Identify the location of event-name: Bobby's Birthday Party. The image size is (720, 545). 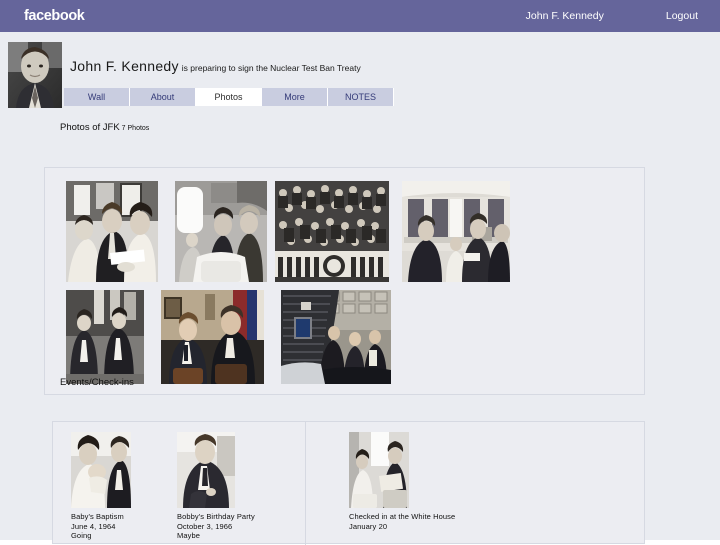
(216, 516).